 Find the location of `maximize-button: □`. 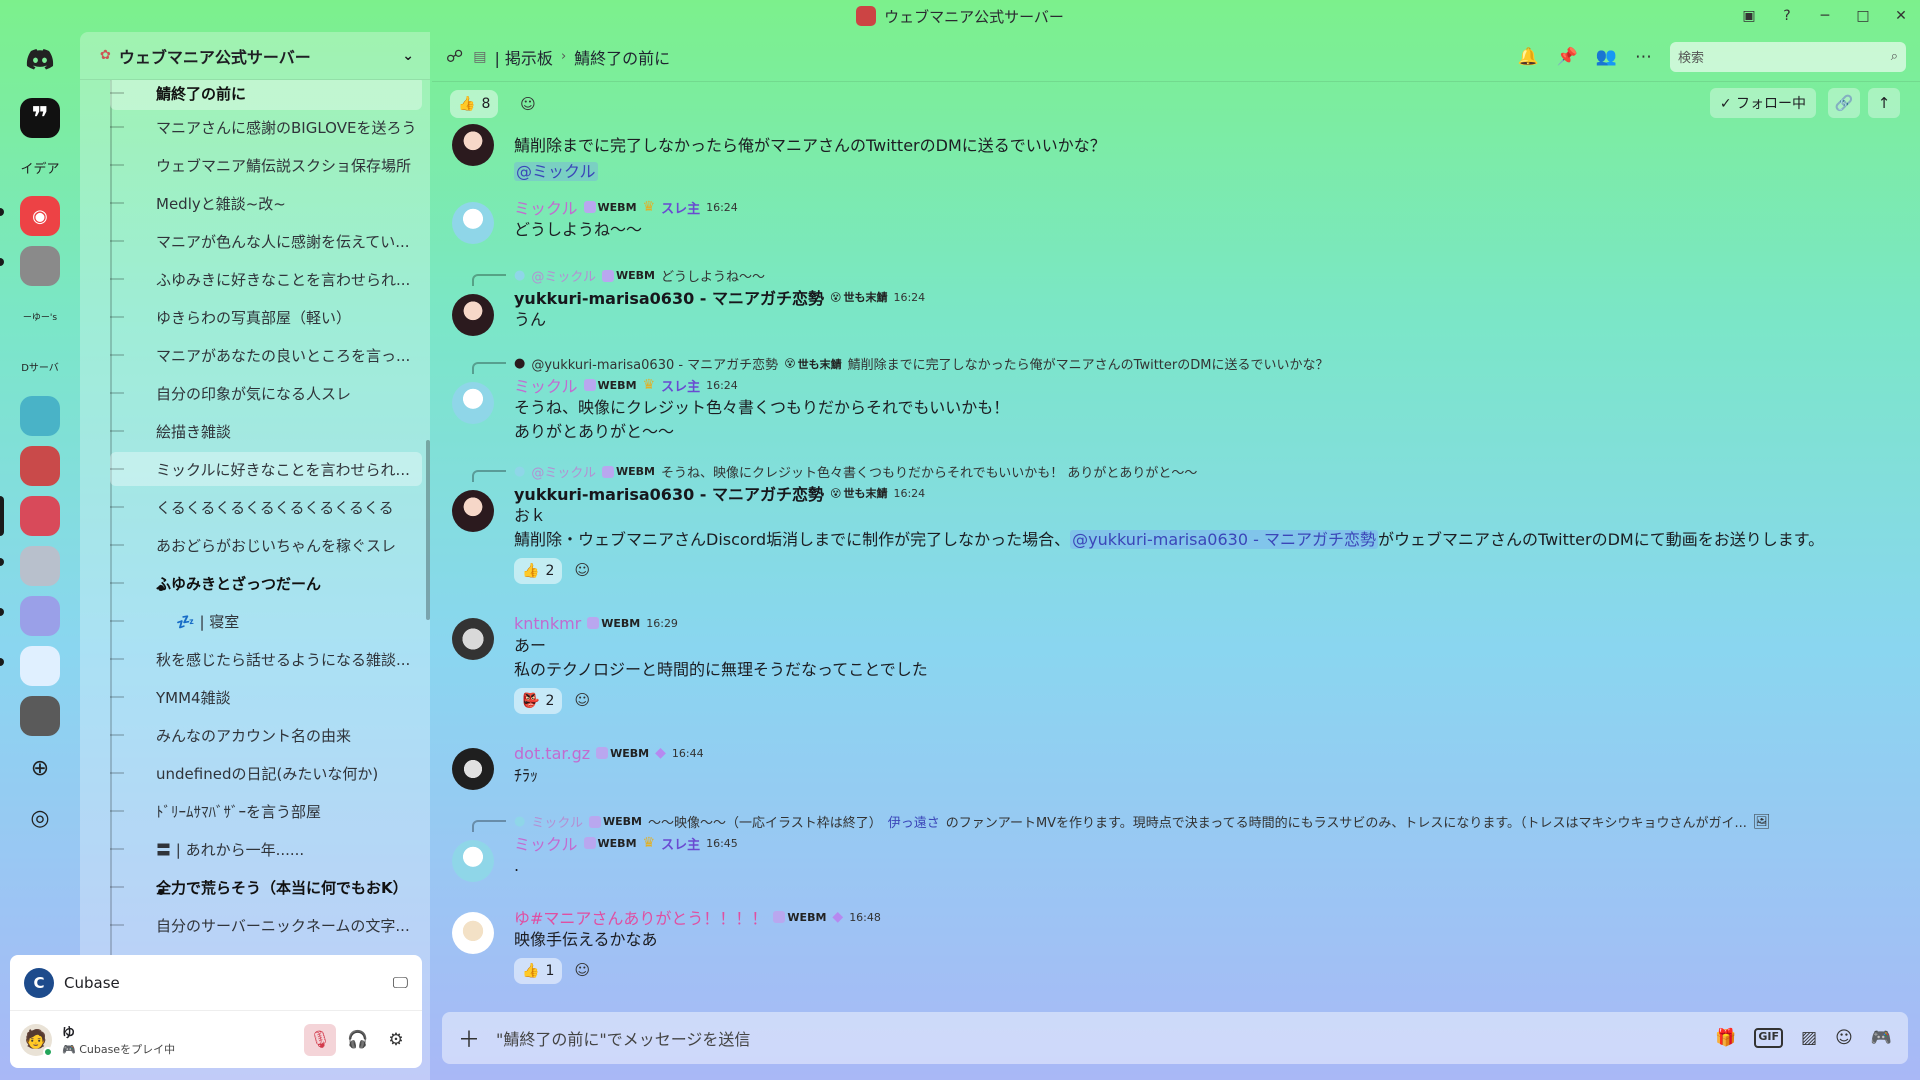

maximize-button: □ is located at coordinates (1863, 16).